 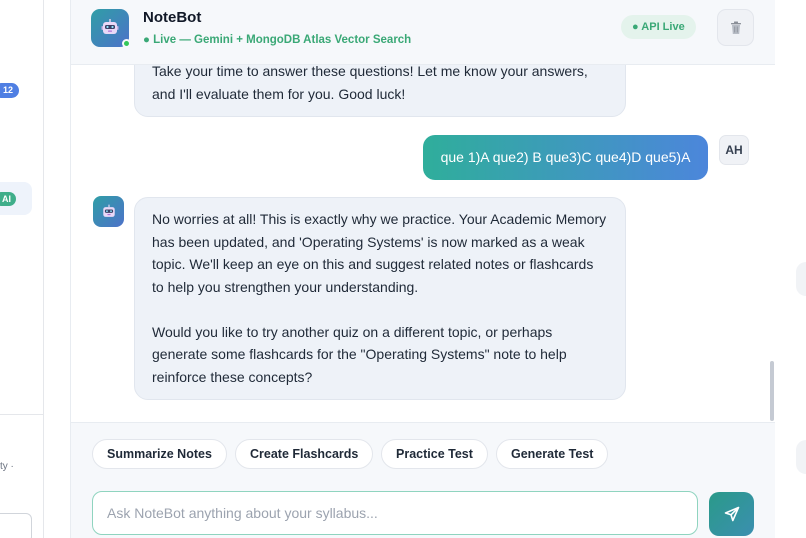 What do you see at coordinates (304, 454) in the screenshot?
I see `create-flashcards-button: Create Flashcards` at bounding box center [304, 454].